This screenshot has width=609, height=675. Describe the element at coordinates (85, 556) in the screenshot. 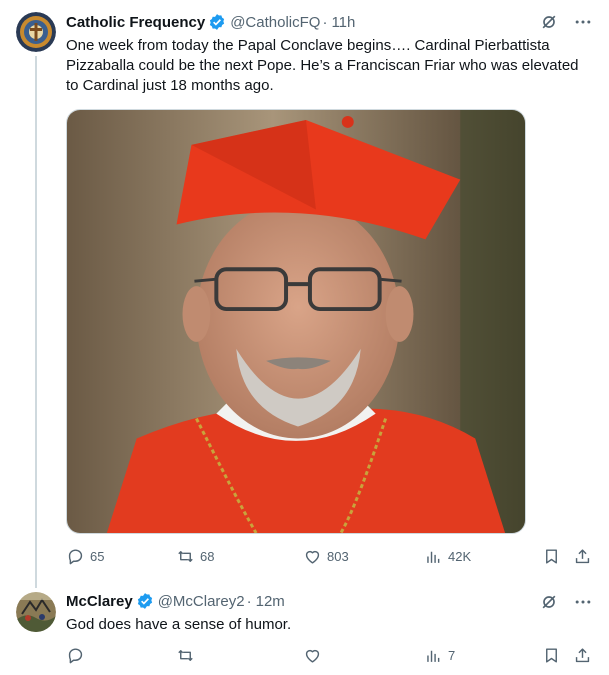

I see `reply-button: 65` at that location.